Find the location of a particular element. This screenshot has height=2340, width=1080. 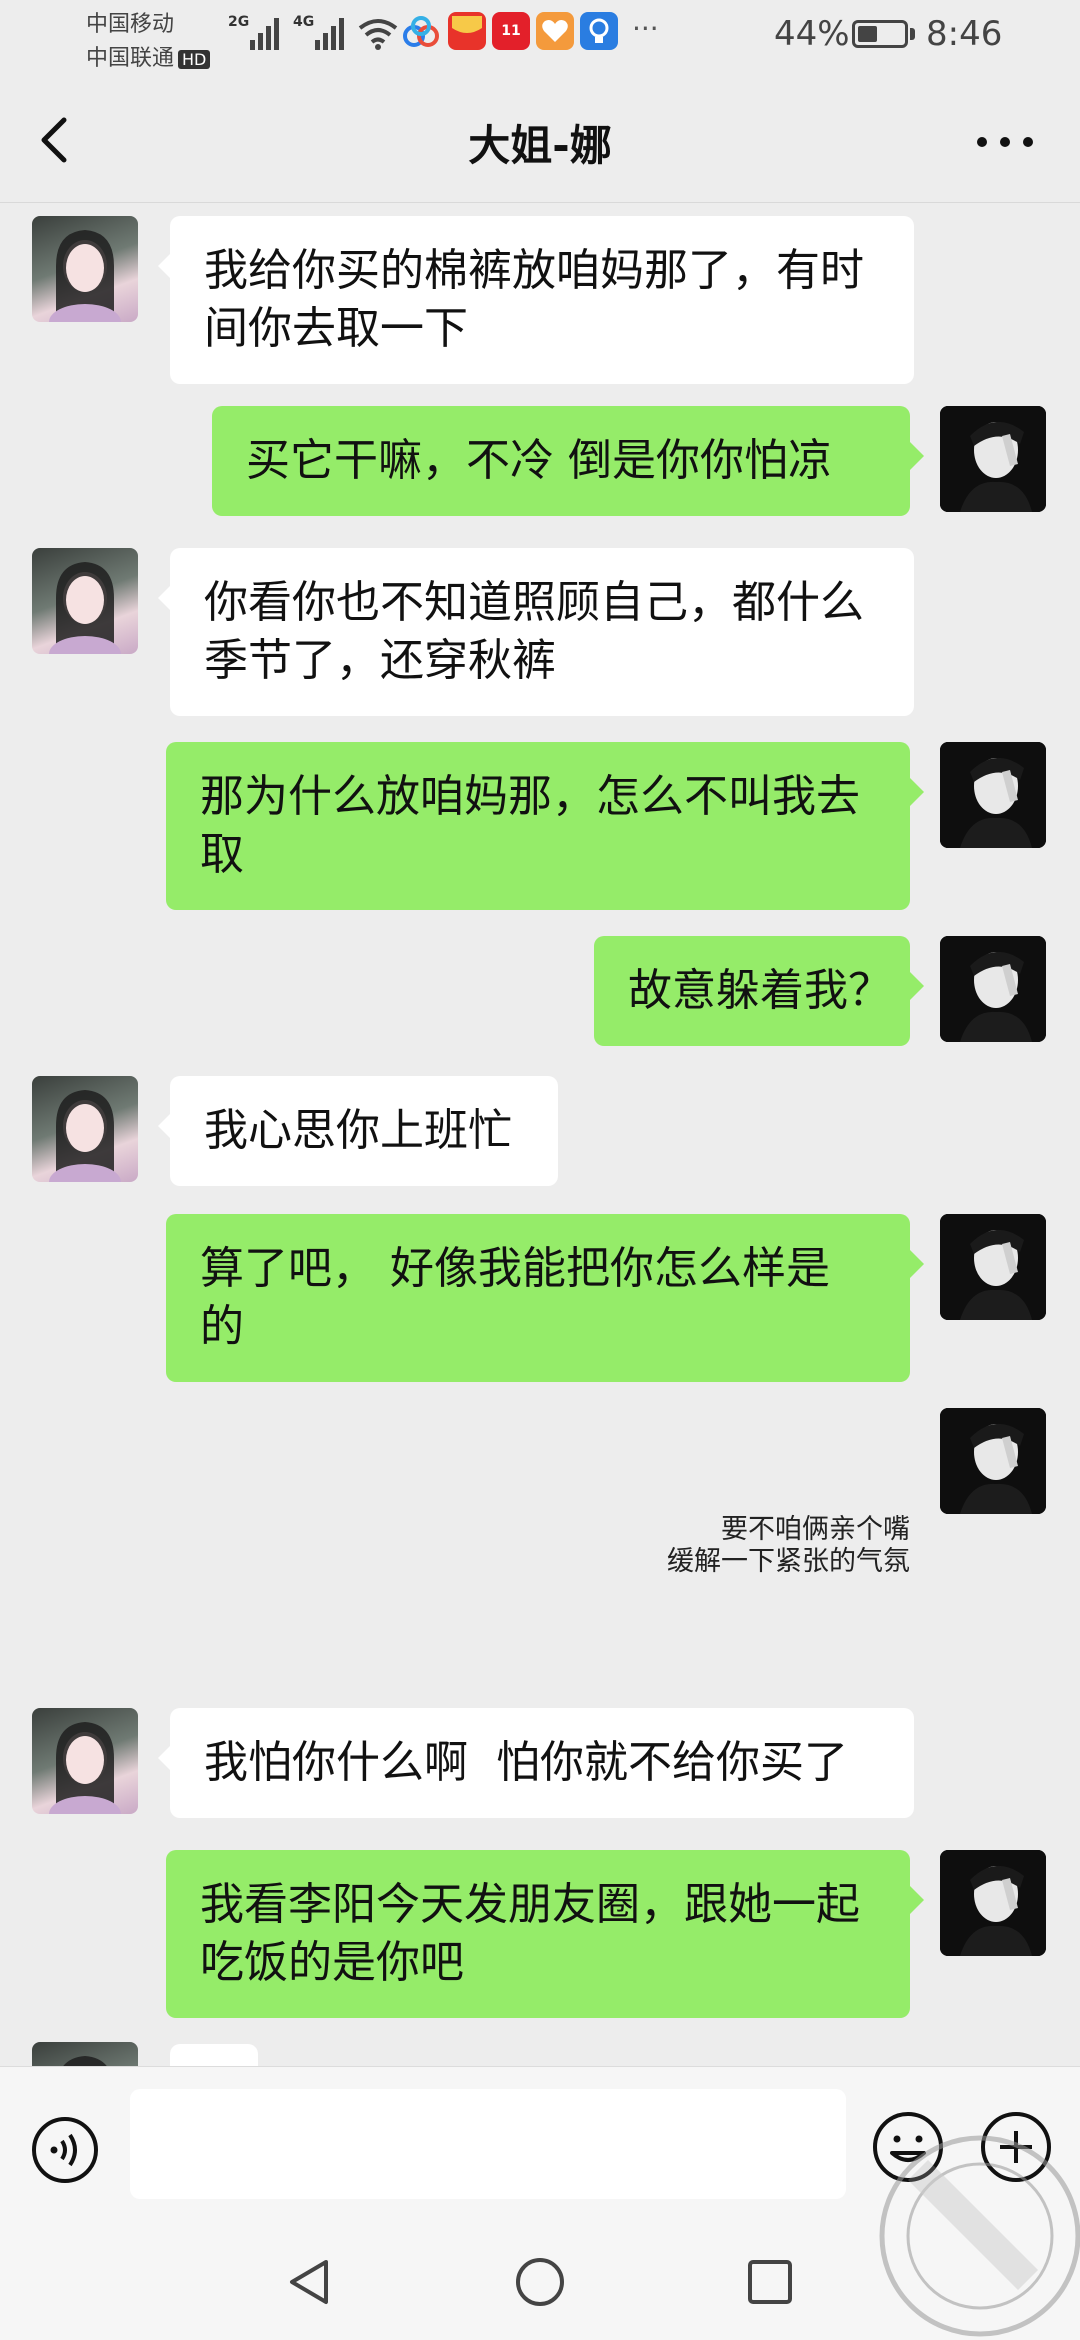

shopping-app-icon: 11 is located at coordinates (511, 31).